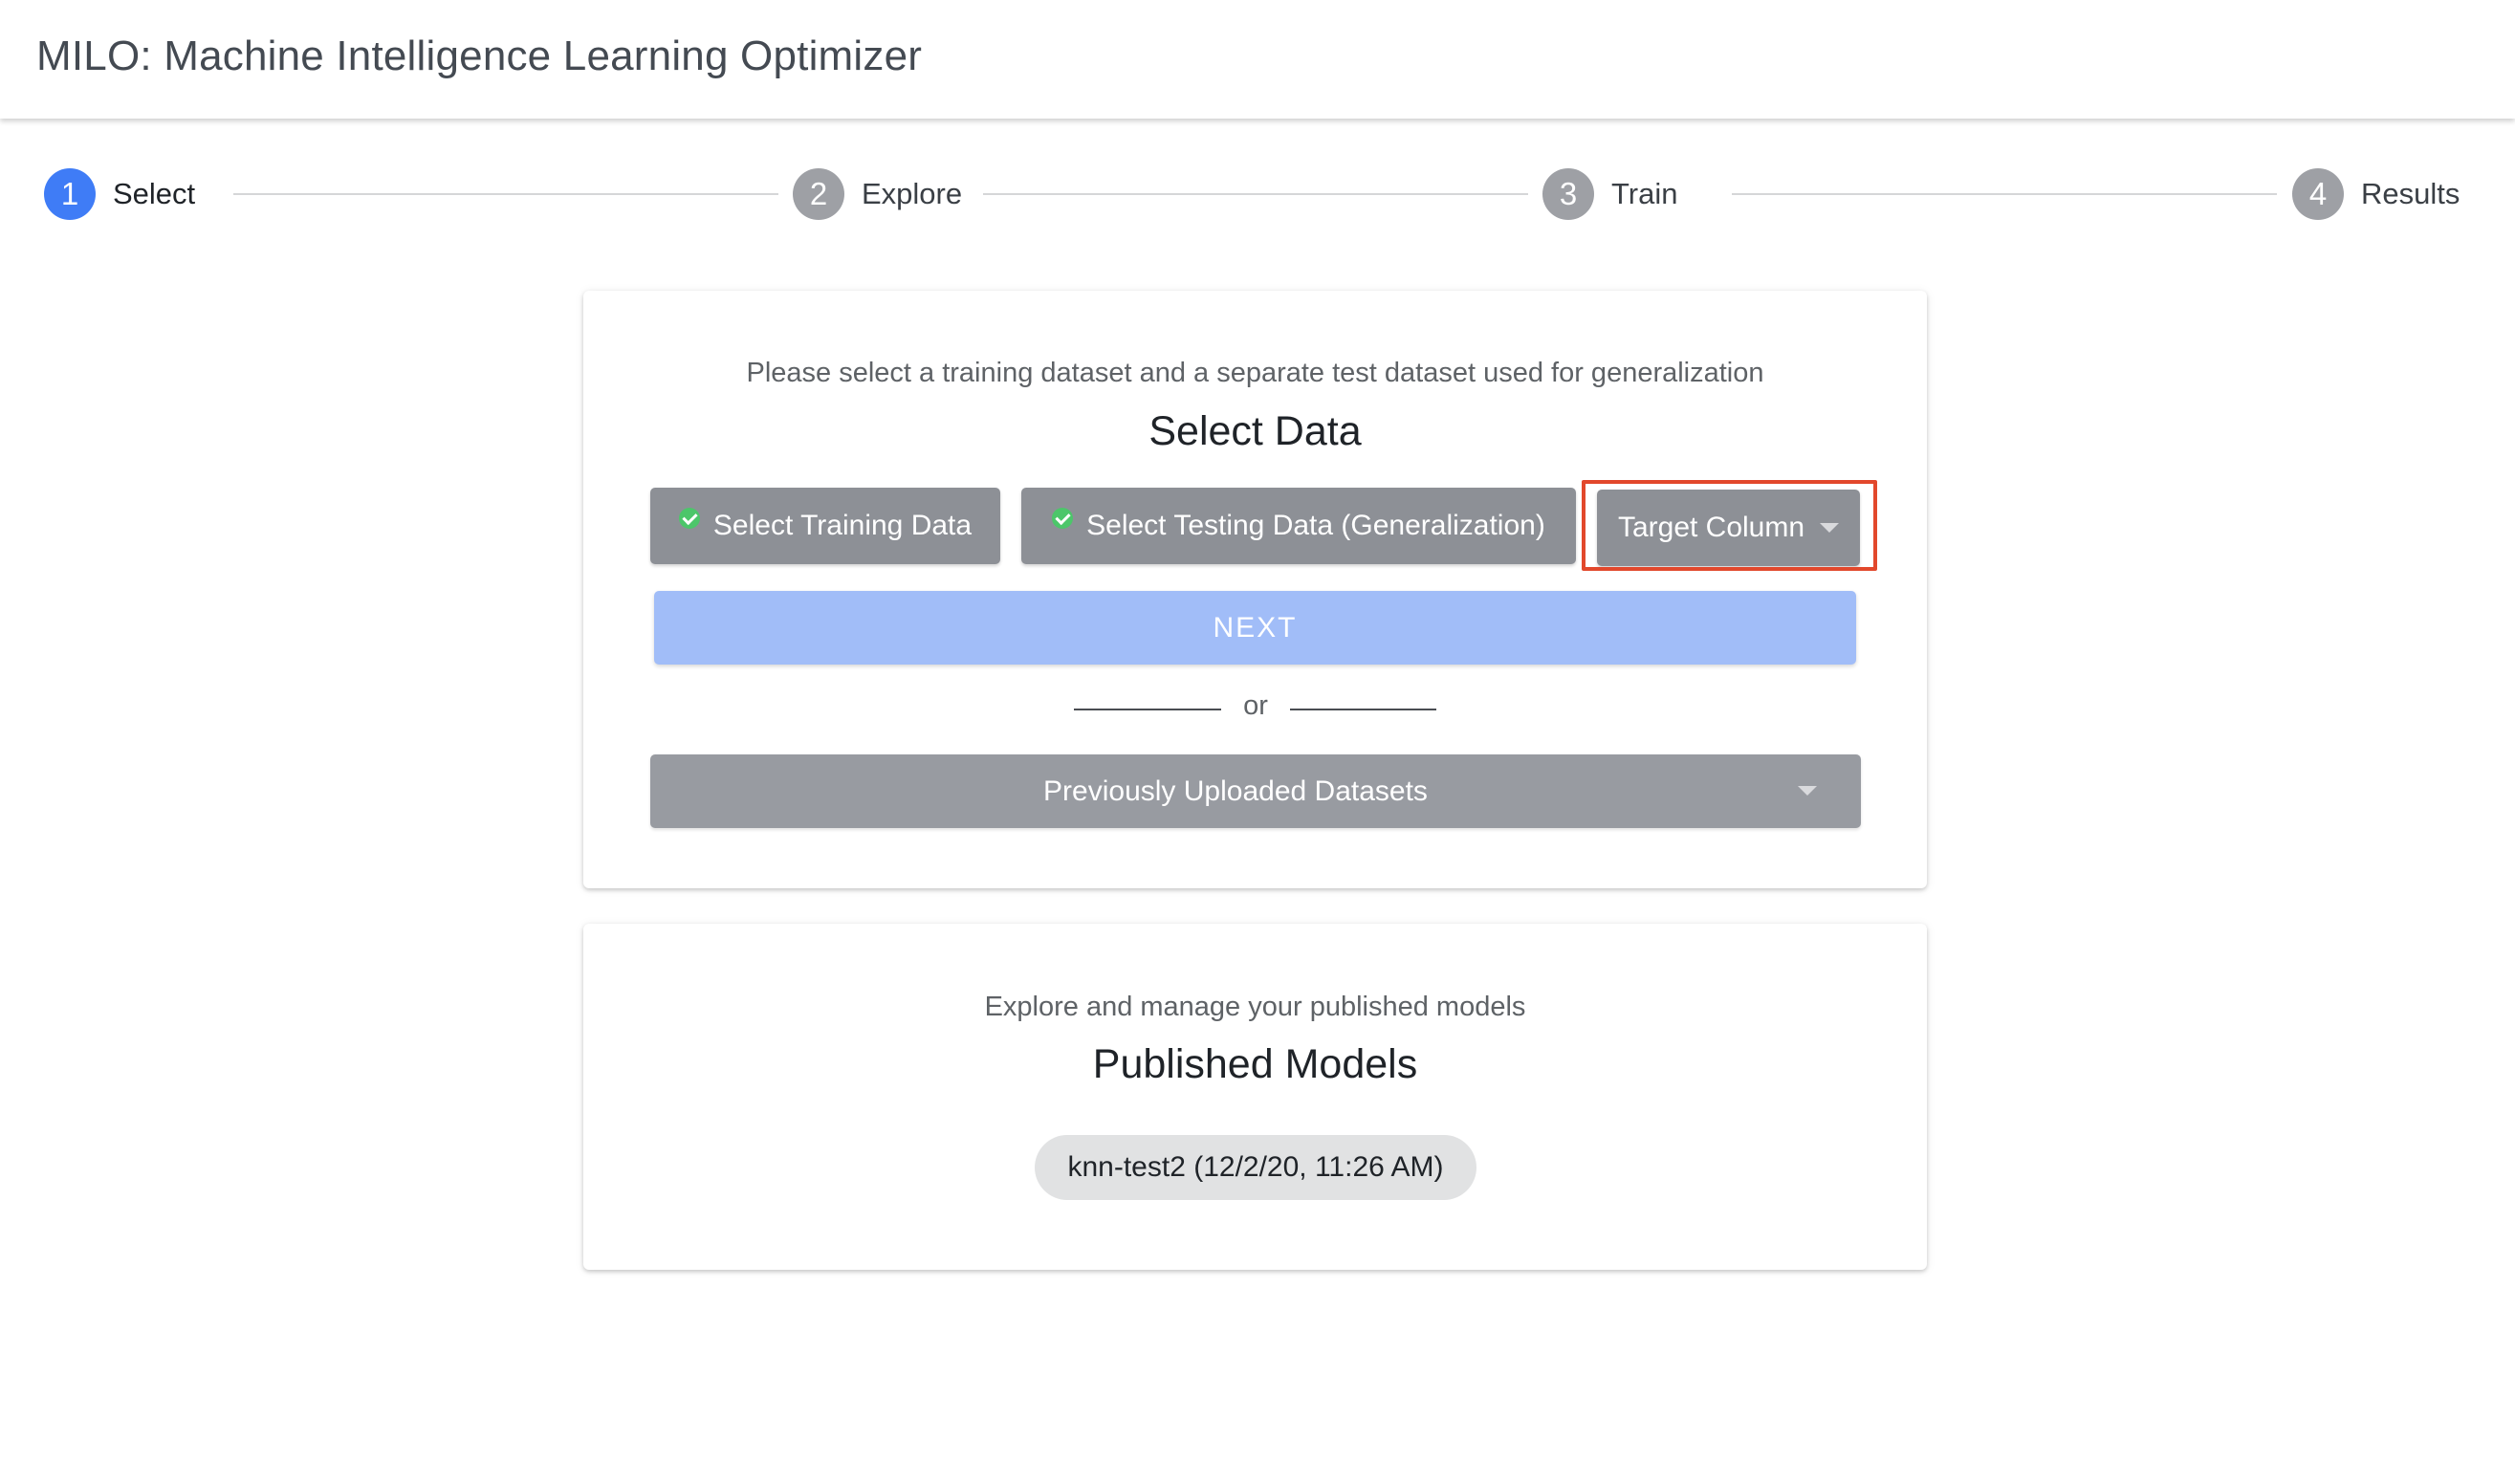  I want to click on step-train: 3 Train, so click(1610, 194).